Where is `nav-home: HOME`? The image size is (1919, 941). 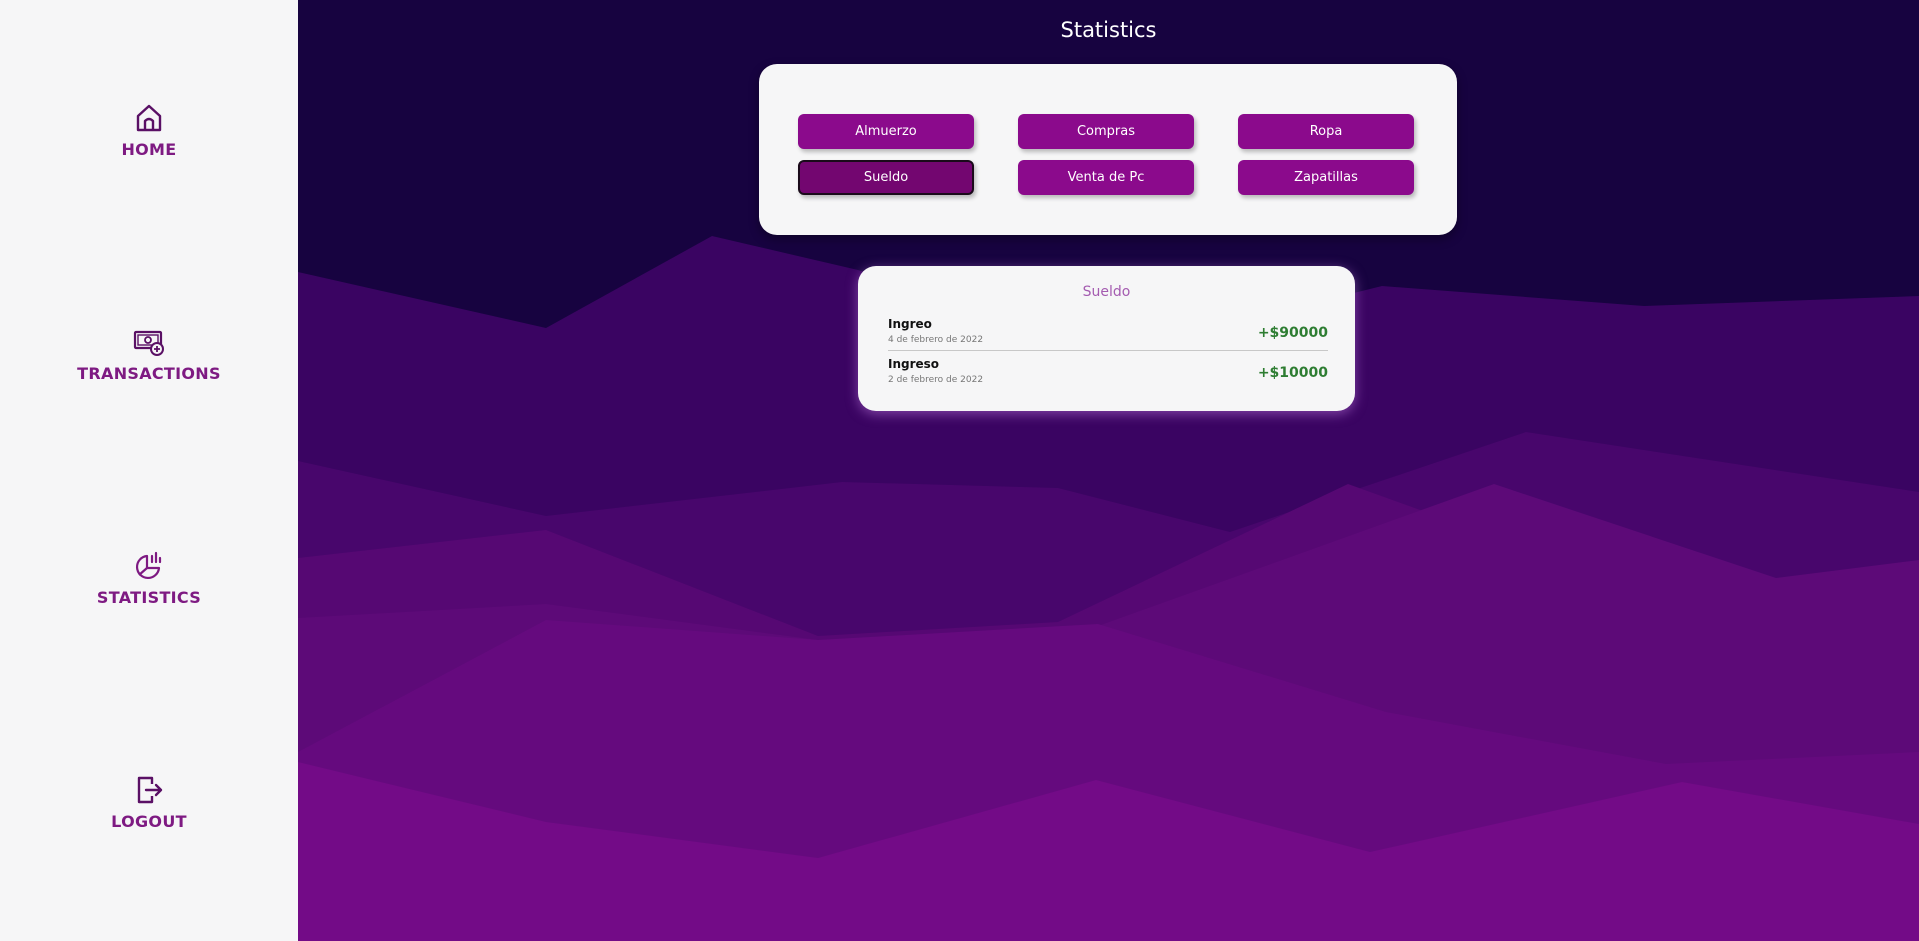
nav-home: HOME is located at coordinates (149, 130).